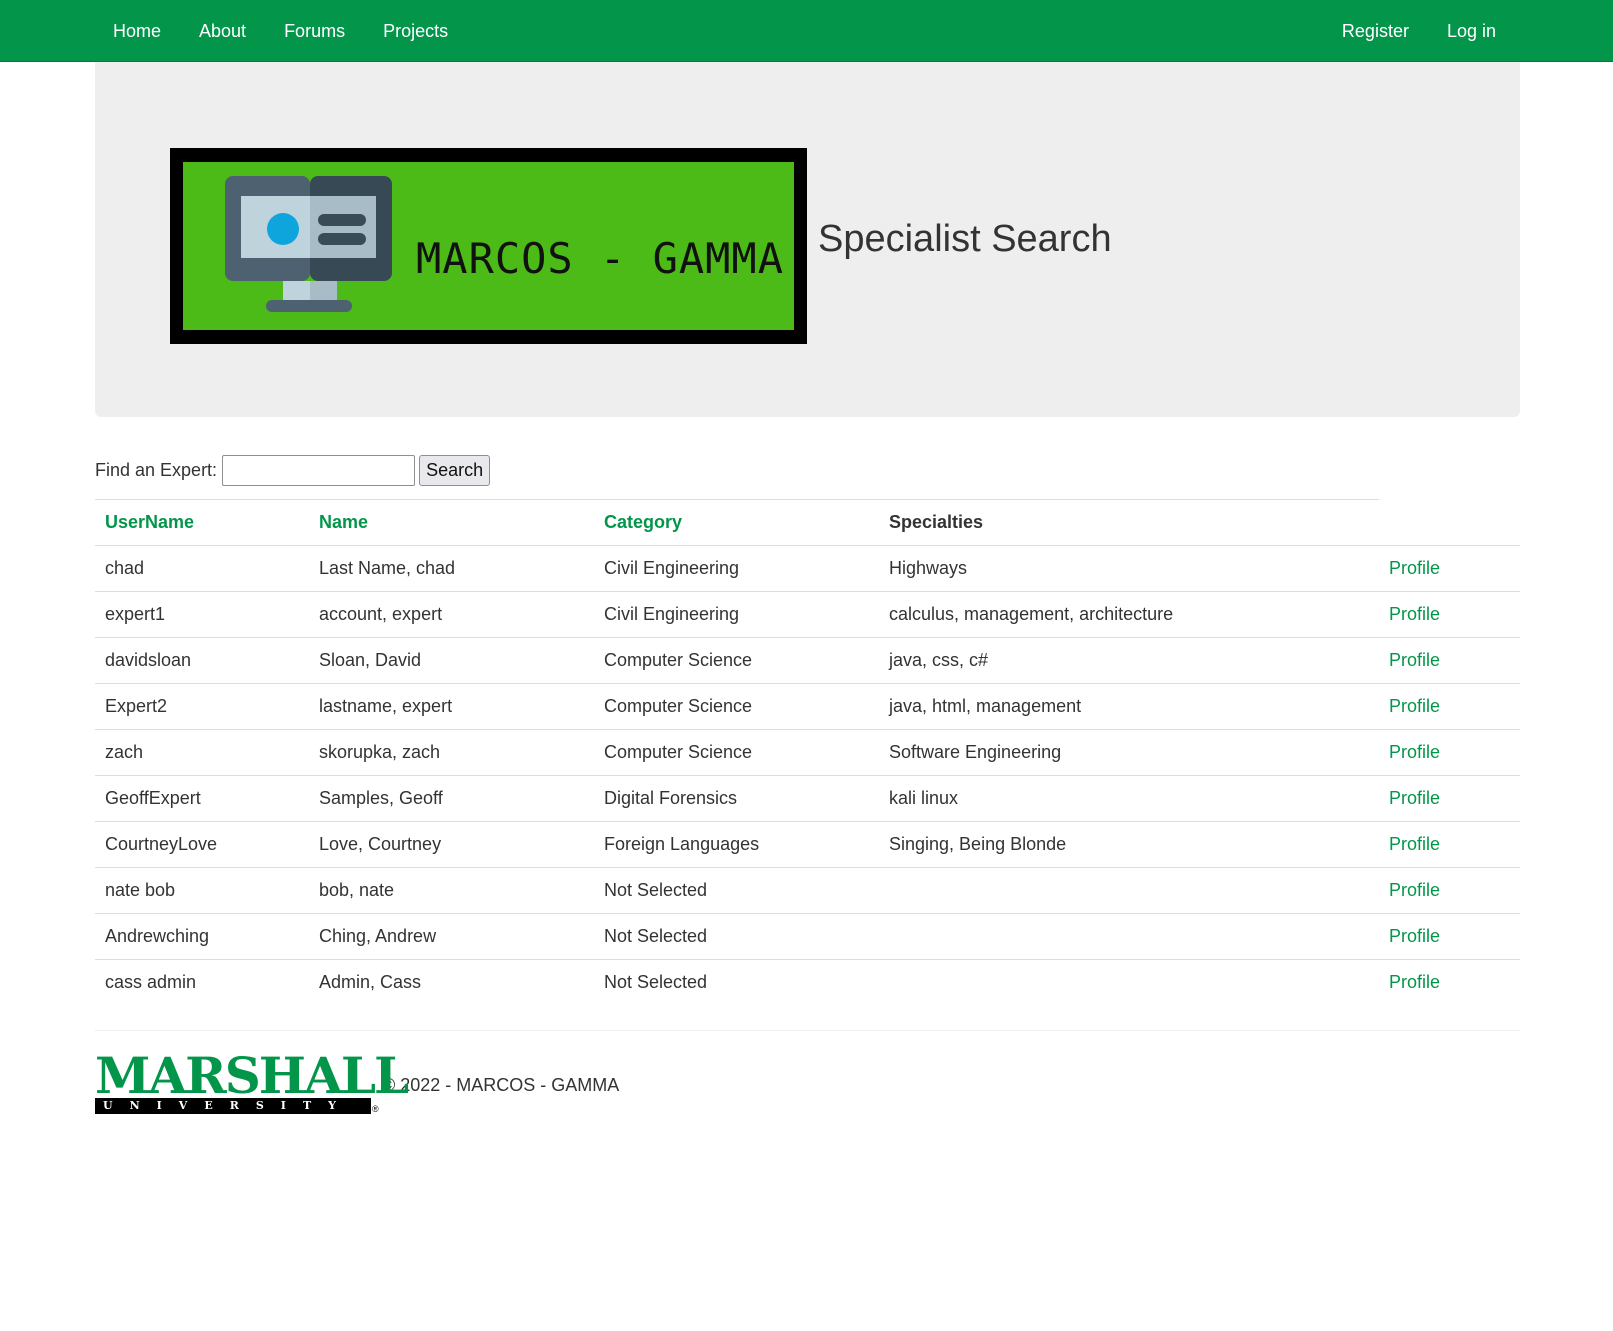 The image size is (1613, 1331). I want to click on banner-inner: MARCOS - GAMMA, so click(488, 246).